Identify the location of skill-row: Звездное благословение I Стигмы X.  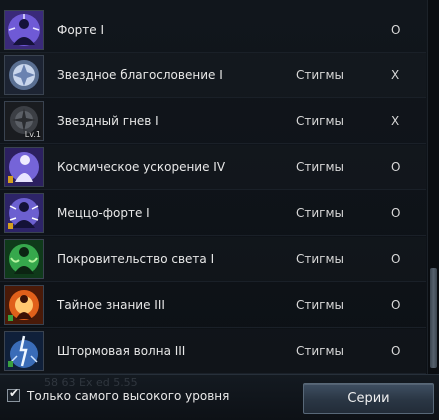
(213, 75).